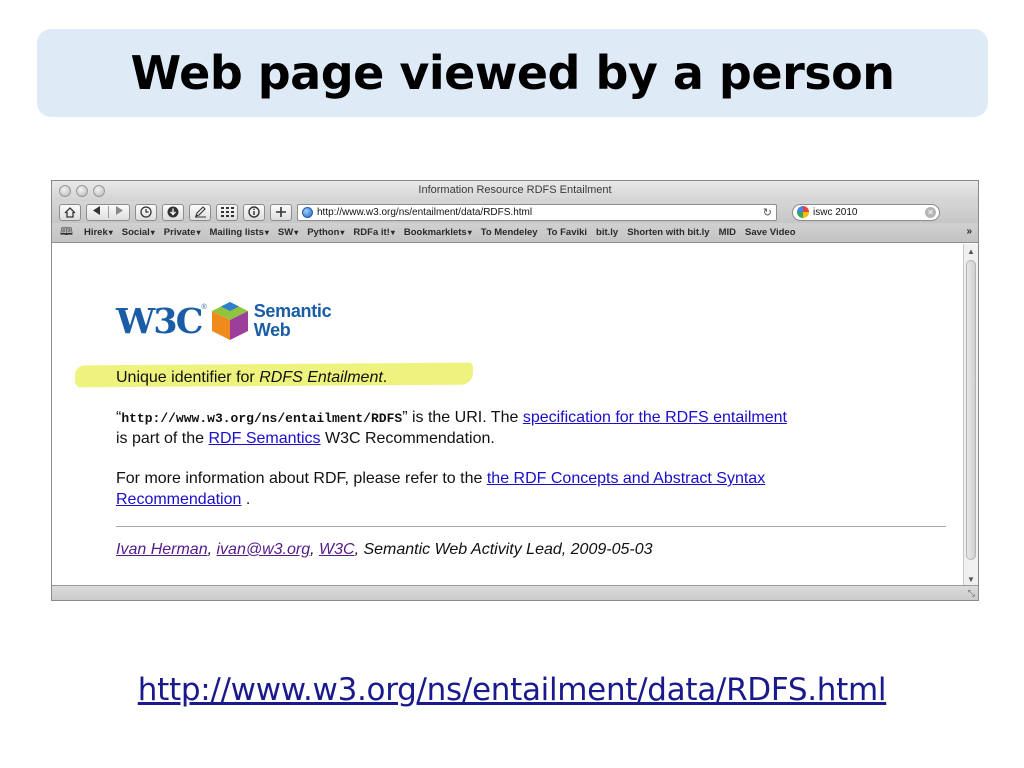 The width and height of the screenshot is (1024, 768). What do you see at coordinates (407, 438) in the screenshot?
I see `recommendation-text: W3C Recommendation.` at bounding box center [407, 438].